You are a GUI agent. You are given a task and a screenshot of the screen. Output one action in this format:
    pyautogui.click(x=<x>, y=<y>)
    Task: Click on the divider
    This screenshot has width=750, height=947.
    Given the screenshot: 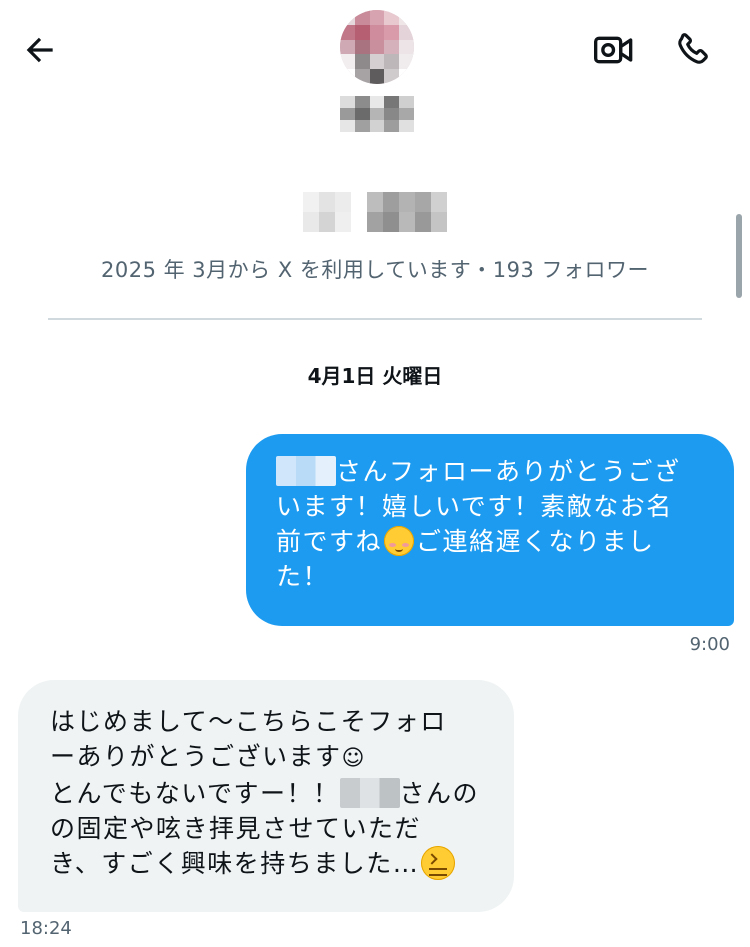 What is the action you would take?
    pyautogui.click(x=375, y=319)
    